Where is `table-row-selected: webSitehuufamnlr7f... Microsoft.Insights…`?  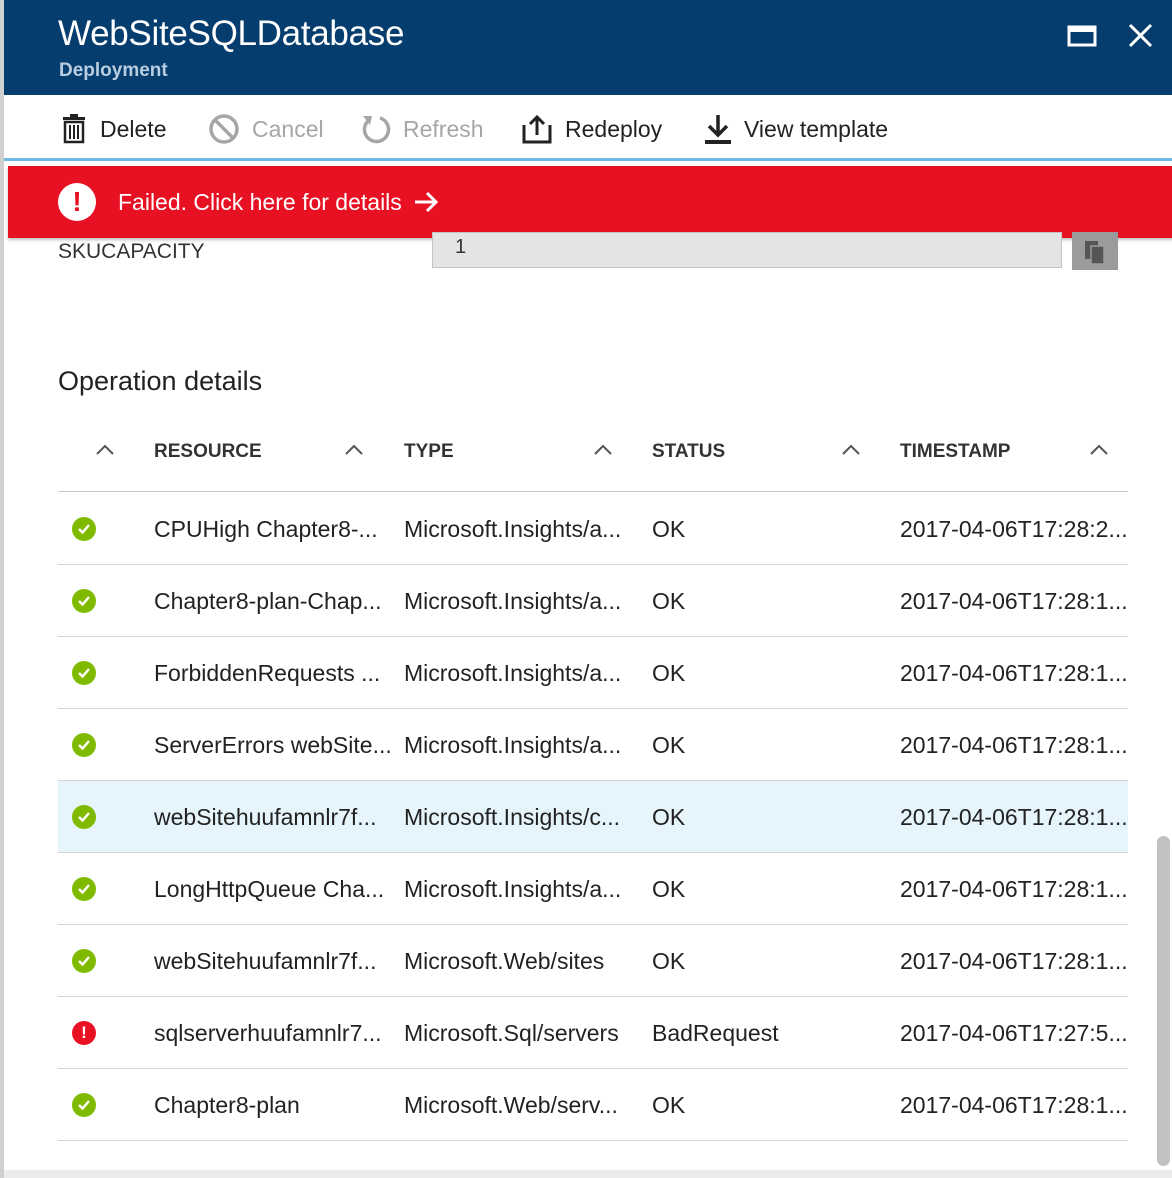 table-row-selected: webSitehuufamnlr7f... Microsoft.Insights… is located at coordinates (593, 817).